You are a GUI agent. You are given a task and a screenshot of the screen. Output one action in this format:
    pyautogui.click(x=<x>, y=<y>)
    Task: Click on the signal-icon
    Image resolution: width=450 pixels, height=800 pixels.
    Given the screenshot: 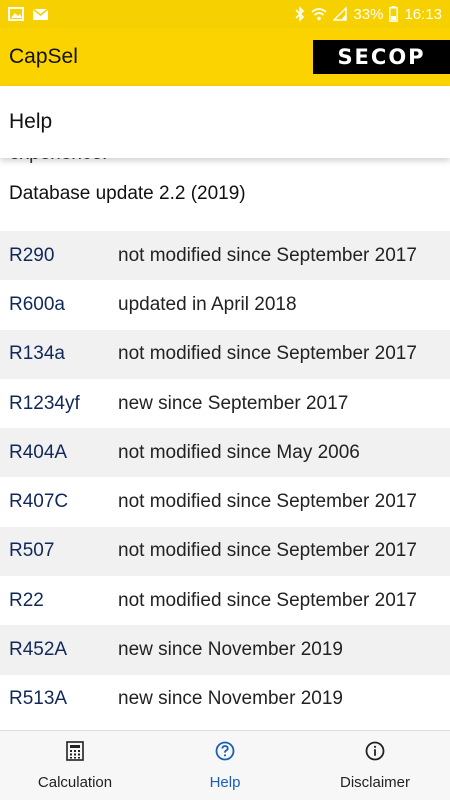 What is the action you would take?
    pyautogui.click(x=340, y=14)
    